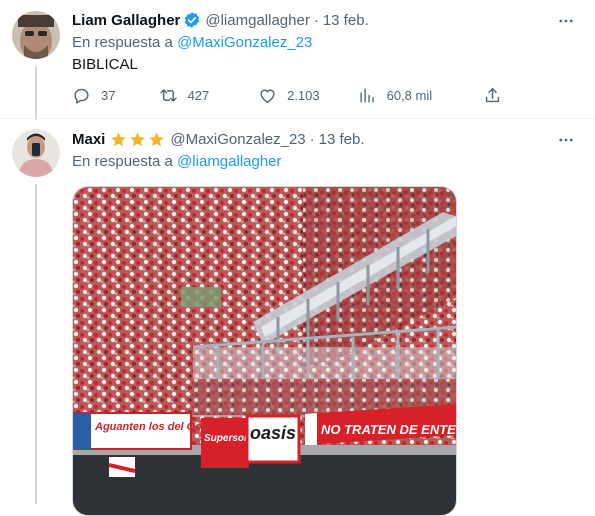 The width and height of the screenshot is (595, 516). I want to click on like-button: 2.103, so click(308, 95).